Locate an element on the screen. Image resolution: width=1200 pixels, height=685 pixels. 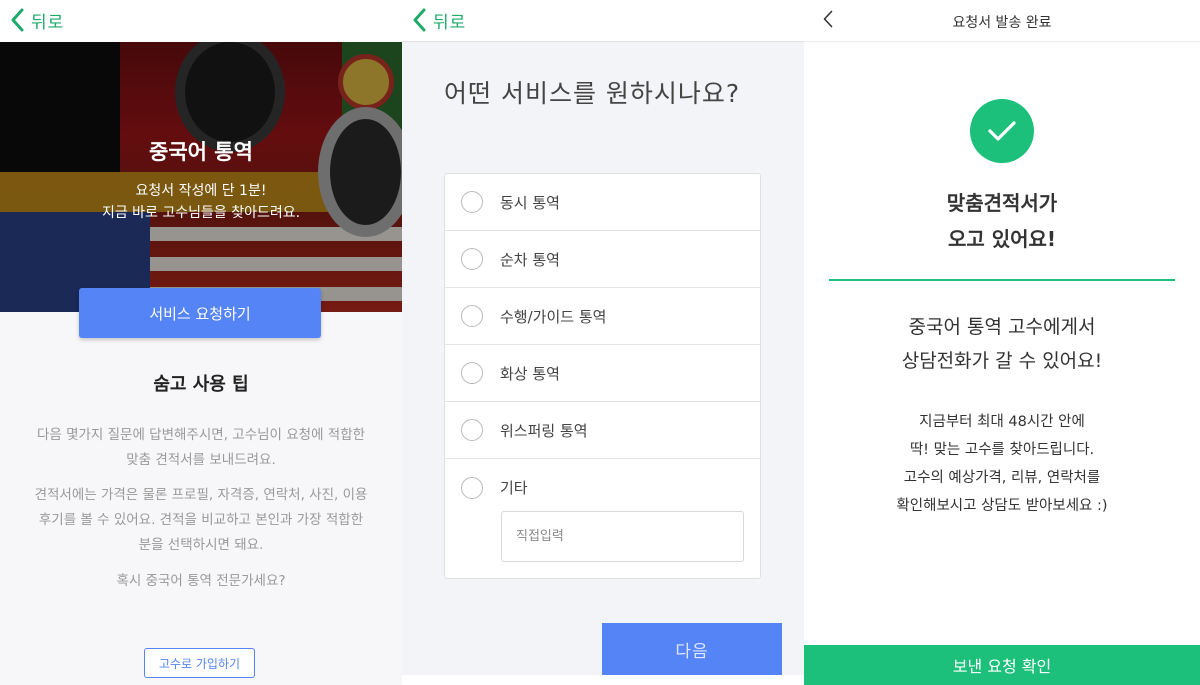
notice-line: 중국어 통역 고수에게서 is located at coordinates (1002, 327).